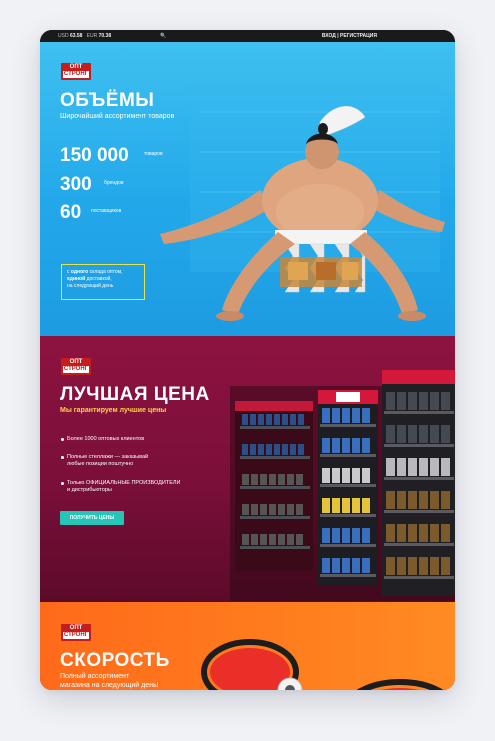 The width and height of the screenshot is (495, 741). Describe the element at coordinates (247, 36) in the screenshot. I see `top-bar: USD 63.58 EUR 70.38 🔍 ВХОД | РЕГИСТРАЦИЯ` at that location.